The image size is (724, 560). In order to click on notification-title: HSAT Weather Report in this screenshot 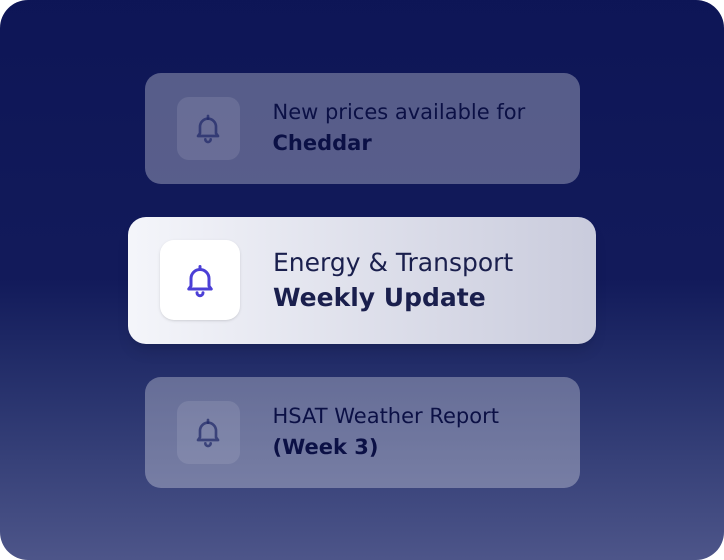, I will do `click(385, 416)`.